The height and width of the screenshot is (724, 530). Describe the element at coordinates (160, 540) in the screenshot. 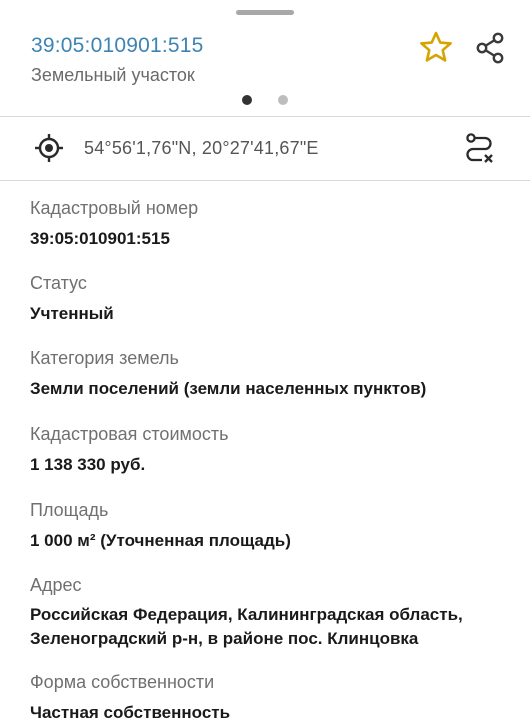

I see `field-value: 1 000 м² (Уточненная площадь)` at that location.